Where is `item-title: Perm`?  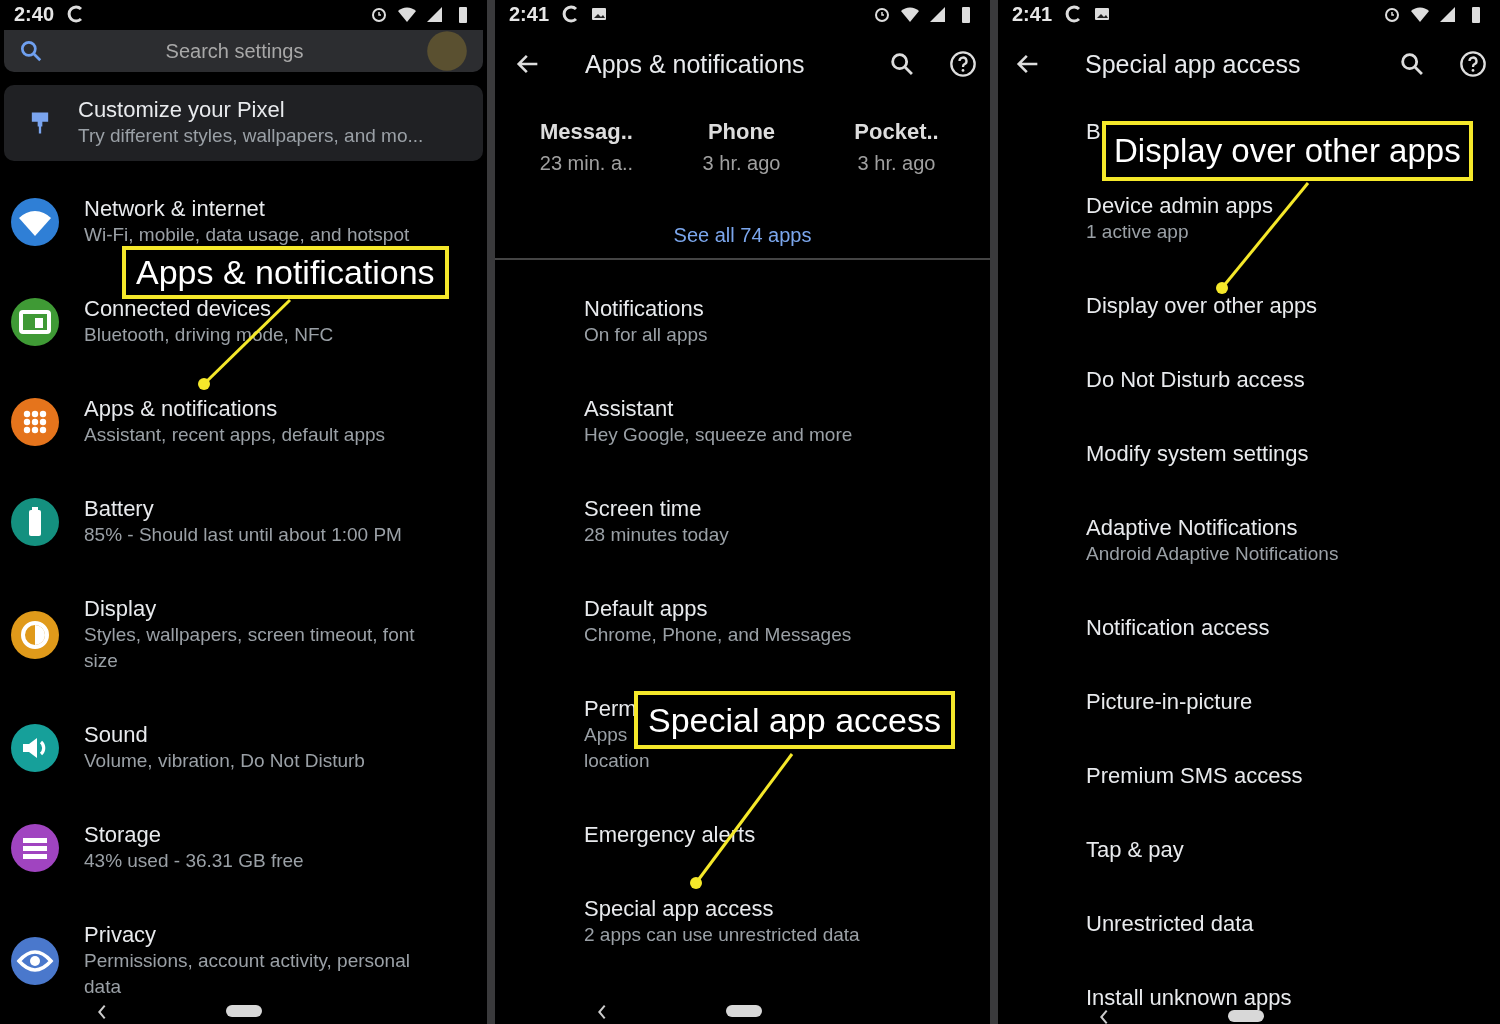 item-title: Perm is located at coordinates (610, 709).